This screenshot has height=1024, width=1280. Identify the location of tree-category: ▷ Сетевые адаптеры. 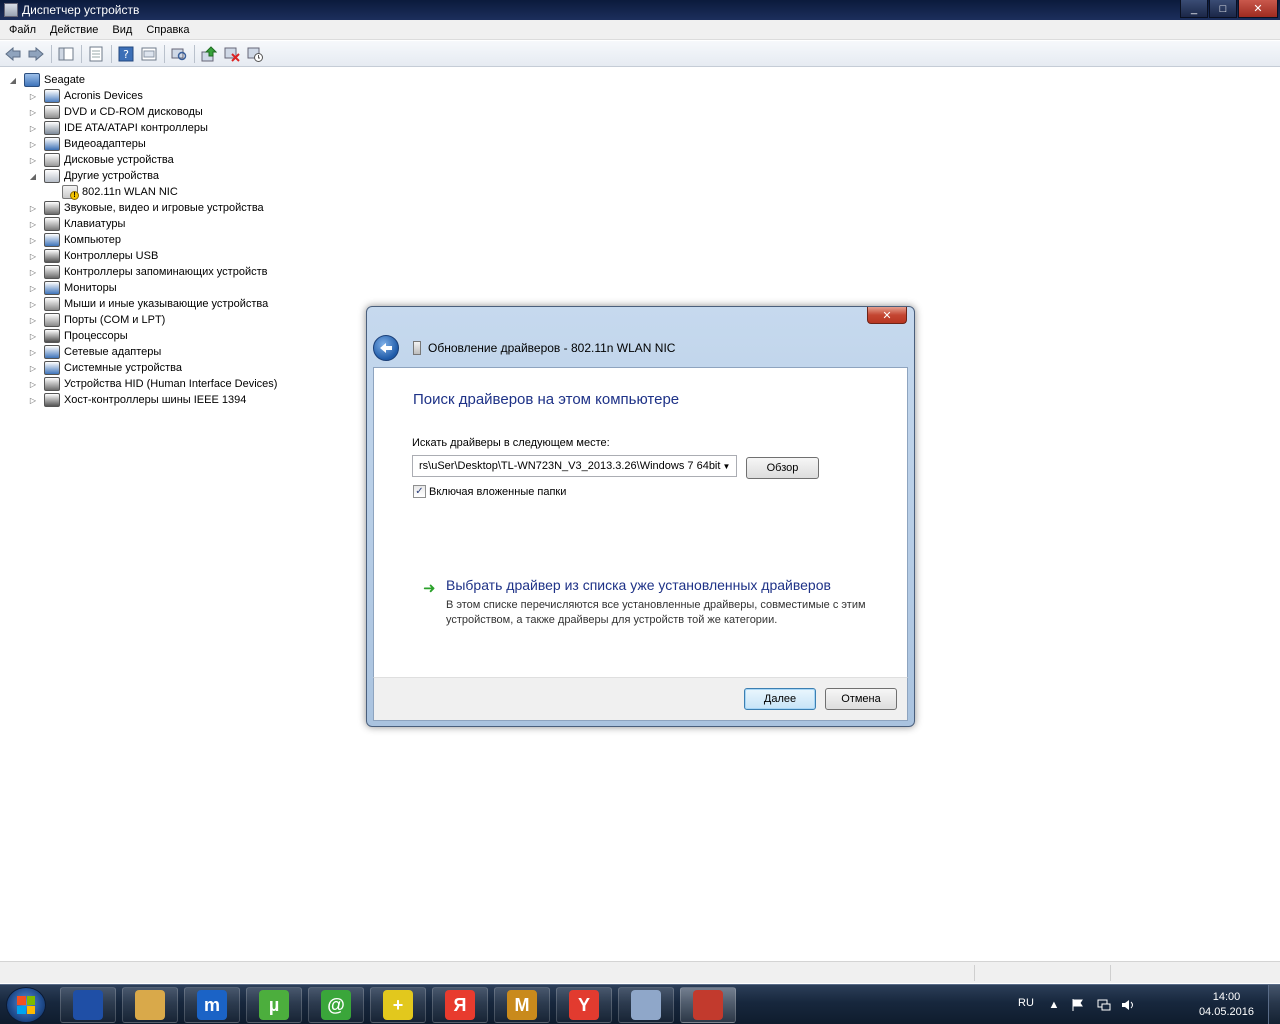
(94, 352).